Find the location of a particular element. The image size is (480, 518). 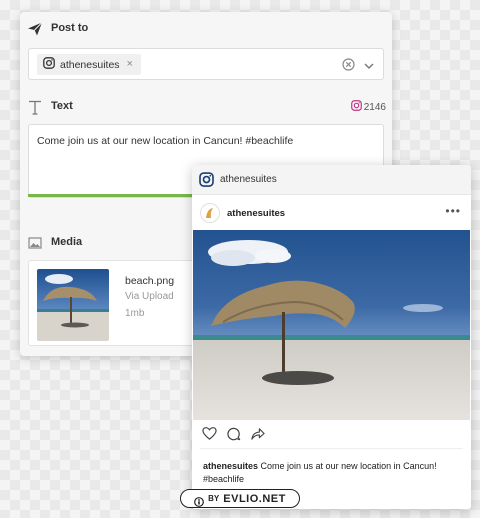

account-chip-name: athenesuites is located at coordinates (90, 64).